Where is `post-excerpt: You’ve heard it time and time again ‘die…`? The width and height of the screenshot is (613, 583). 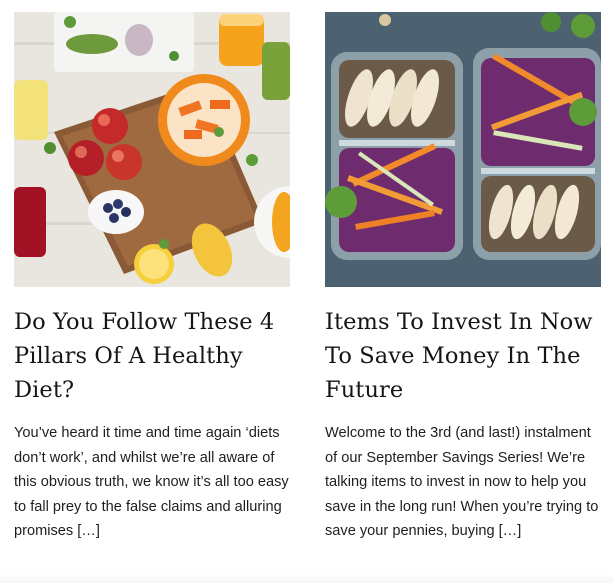
post-excerpt: You’ve heard it time and time again ‘die… is located at coordinates (151, 482).